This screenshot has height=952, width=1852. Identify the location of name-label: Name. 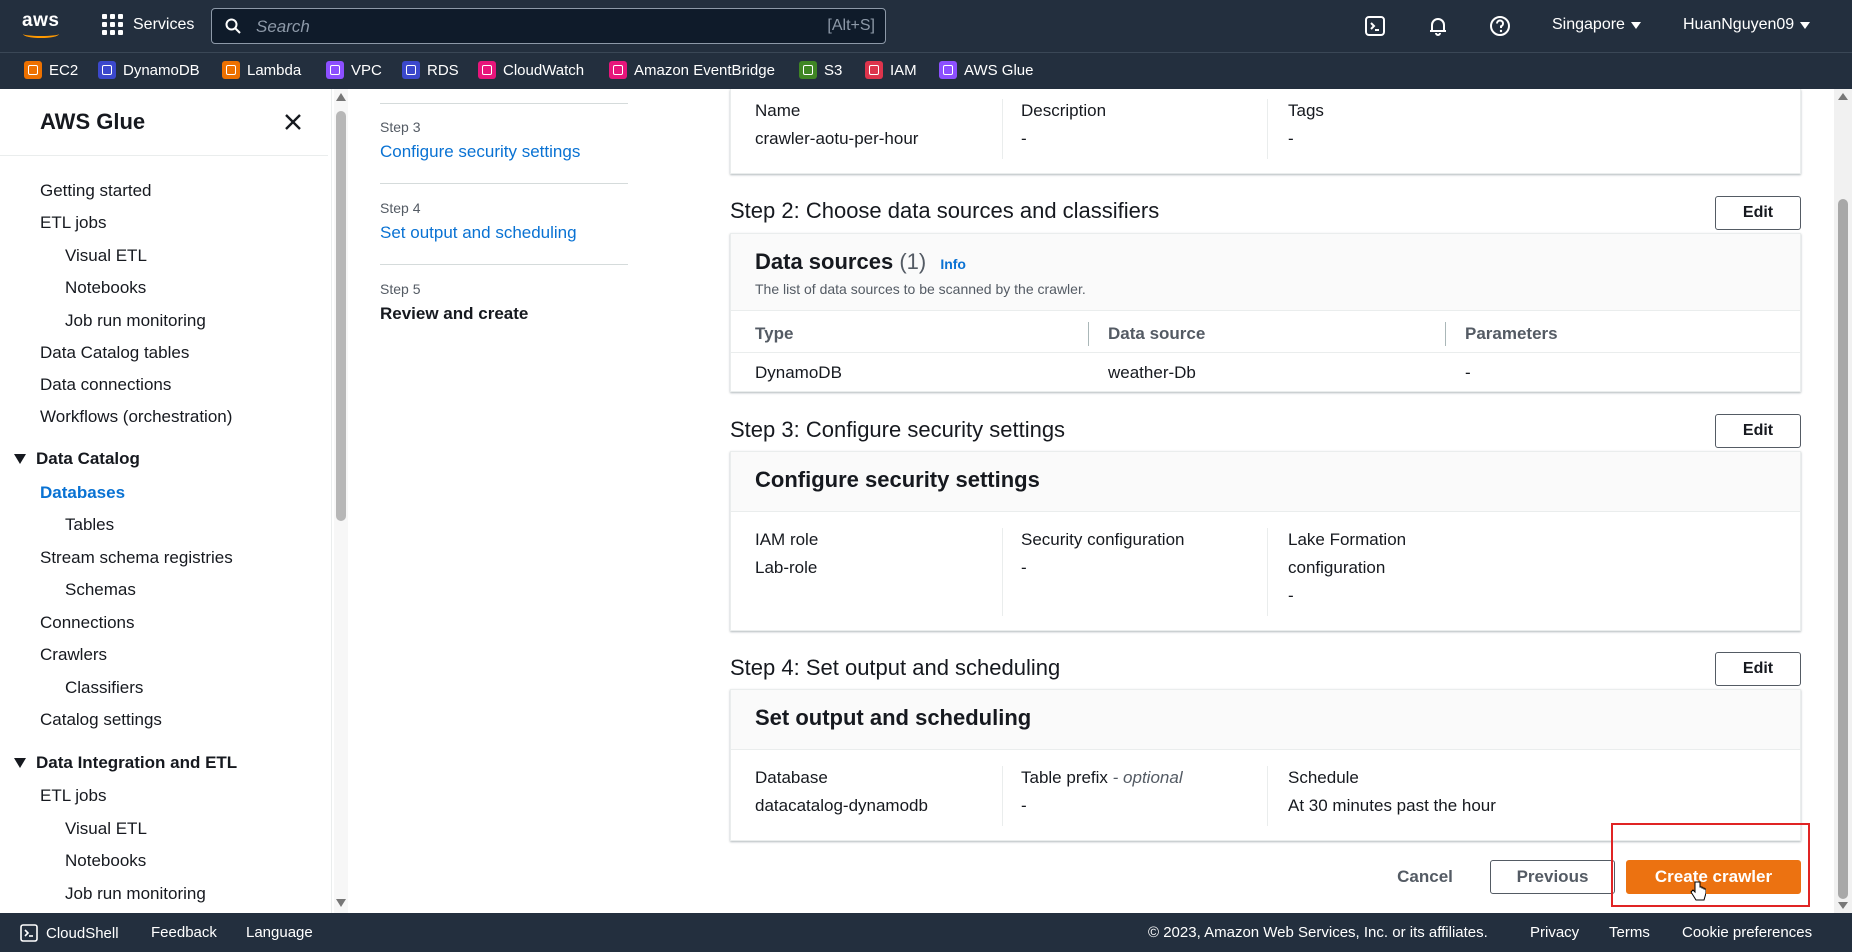
(778, 110).